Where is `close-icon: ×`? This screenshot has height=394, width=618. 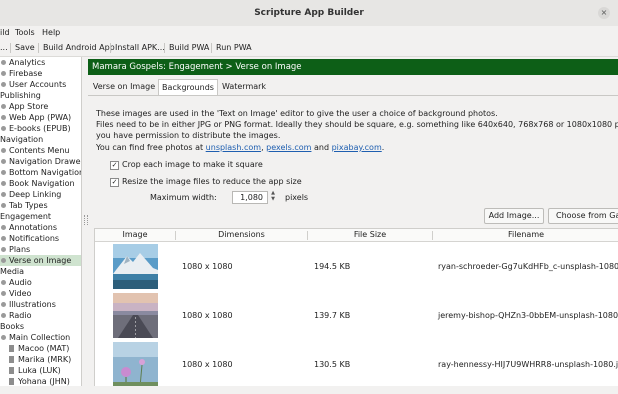
close-icon: × is located at coordinates (604, 13).